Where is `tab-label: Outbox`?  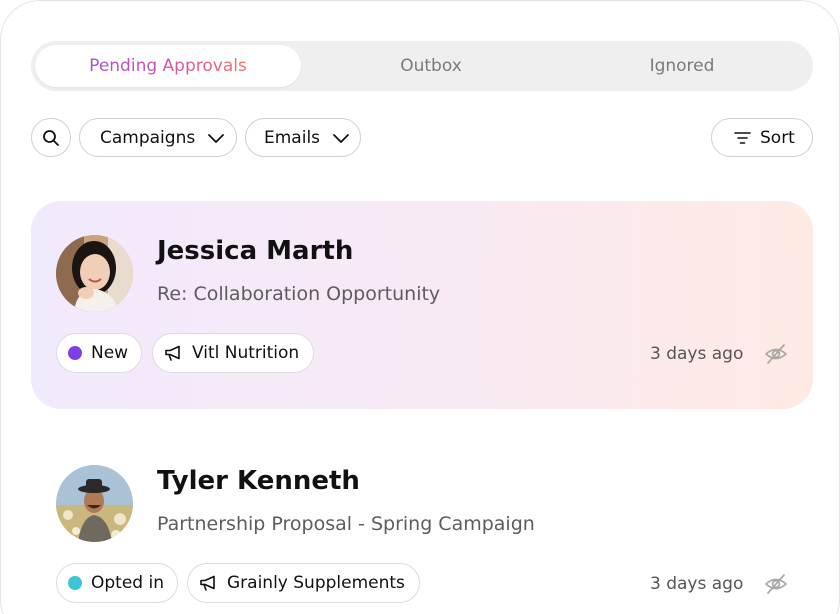
tab-label: Outbox is located at coordinates (431, 66).